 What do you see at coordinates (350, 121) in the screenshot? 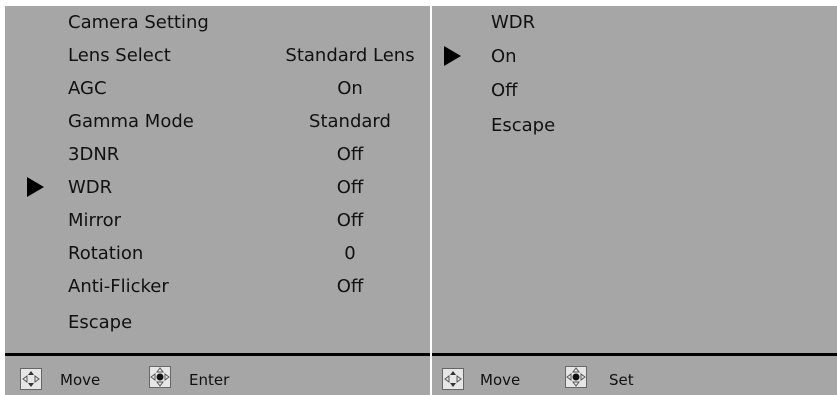
I see `menu-item-value: Standard` at bounding box center [350, 121].